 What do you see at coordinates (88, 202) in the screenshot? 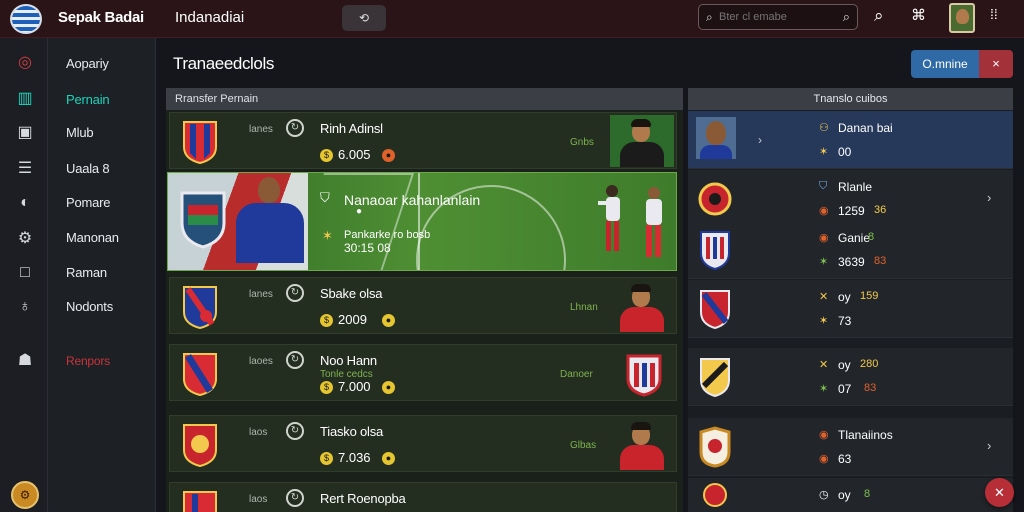
I see `nav-item: Pomare` at bounding box center [88, 202].